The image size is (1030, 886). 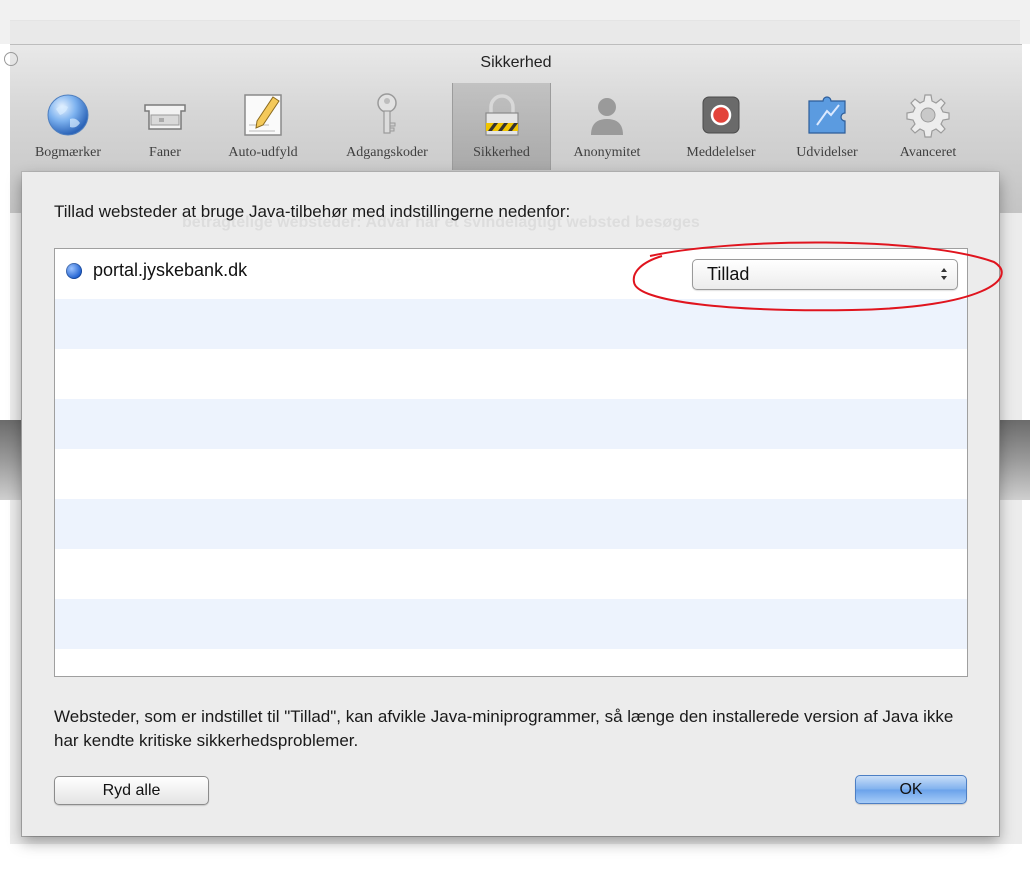 I want to click on toolbar-item-extensions: Udvidelser, so click(x=827, y=127).